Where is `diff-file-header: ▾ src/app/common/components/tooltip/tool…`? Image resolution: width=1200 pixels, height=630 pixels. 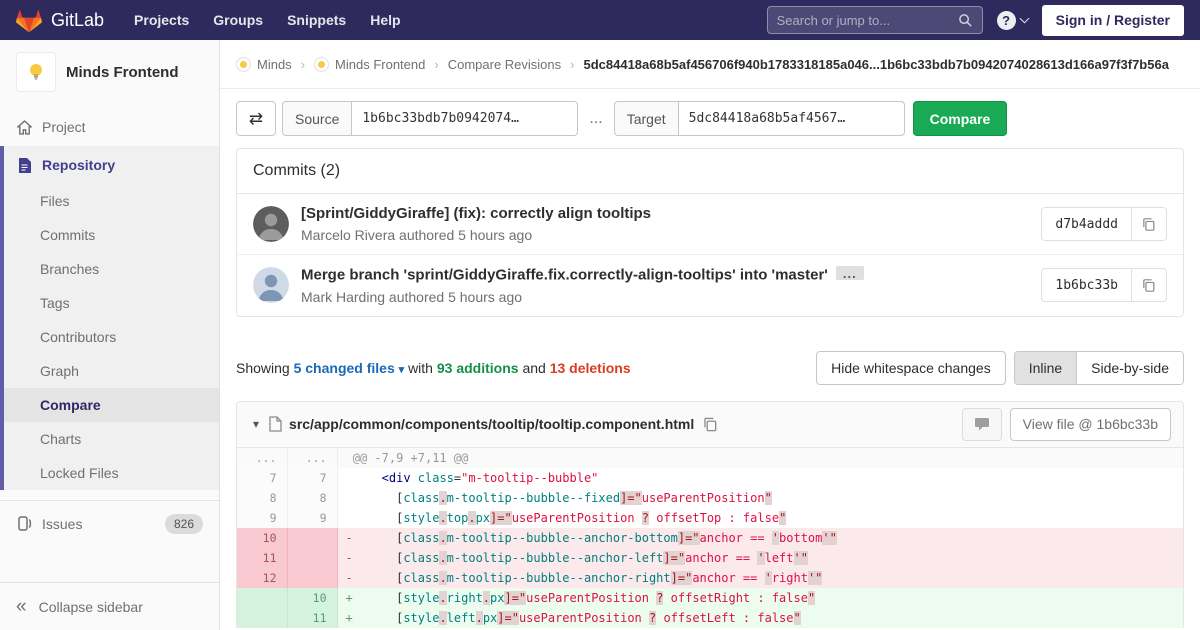
diff-file-header: ▾ src/app/common/components/tooltip/tool… is located at coordinates (710, 424).